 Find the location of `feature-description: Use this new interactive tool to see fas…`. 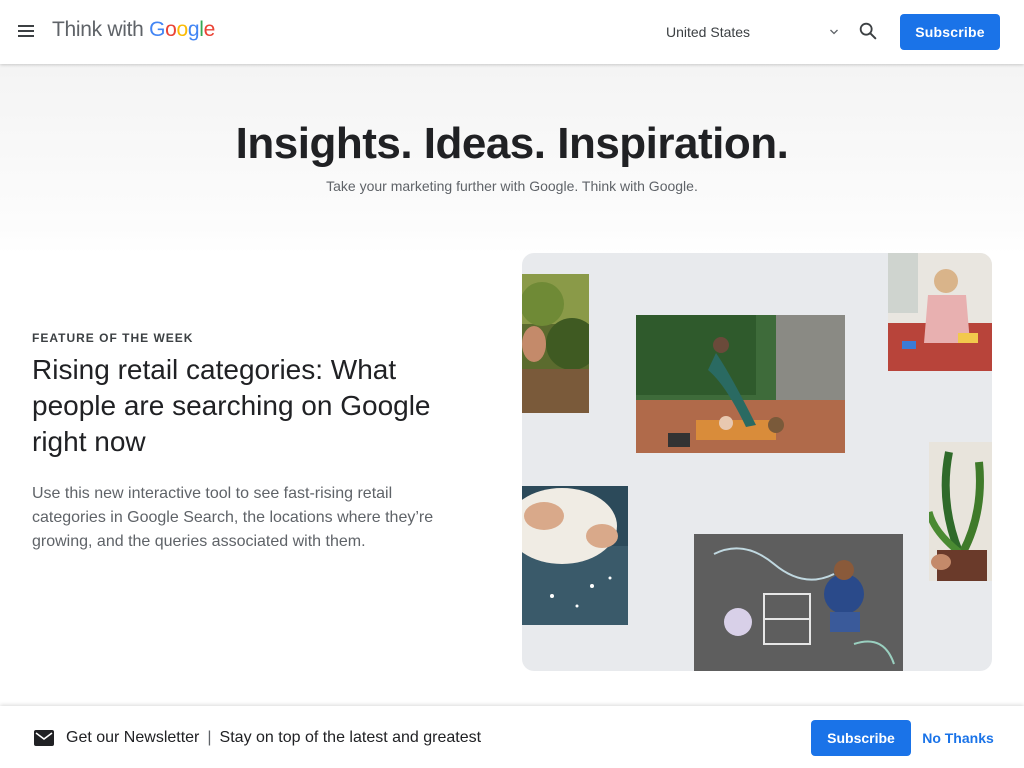

feature-description: Use this new interactive tool to see fas… is located at coordinates (233, 517).